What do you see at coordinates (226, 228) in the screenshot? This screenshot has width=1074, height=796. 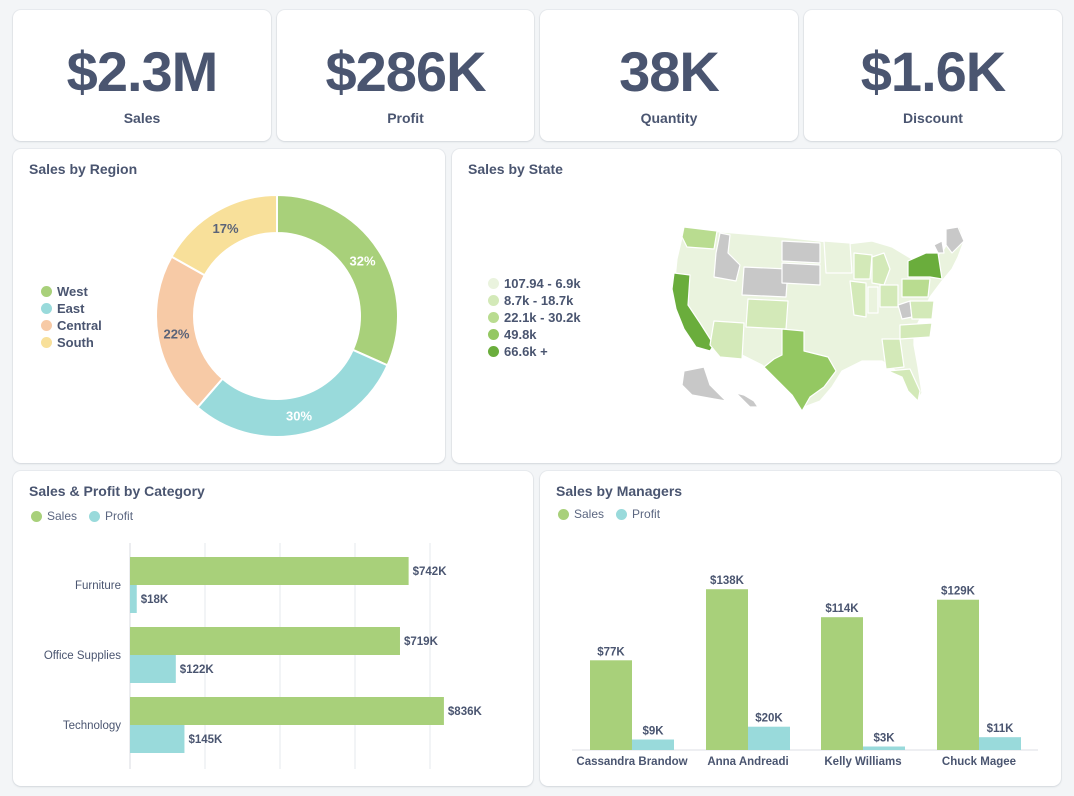 I see `slice-label-south: 17%` at bounding box center [226, 228].